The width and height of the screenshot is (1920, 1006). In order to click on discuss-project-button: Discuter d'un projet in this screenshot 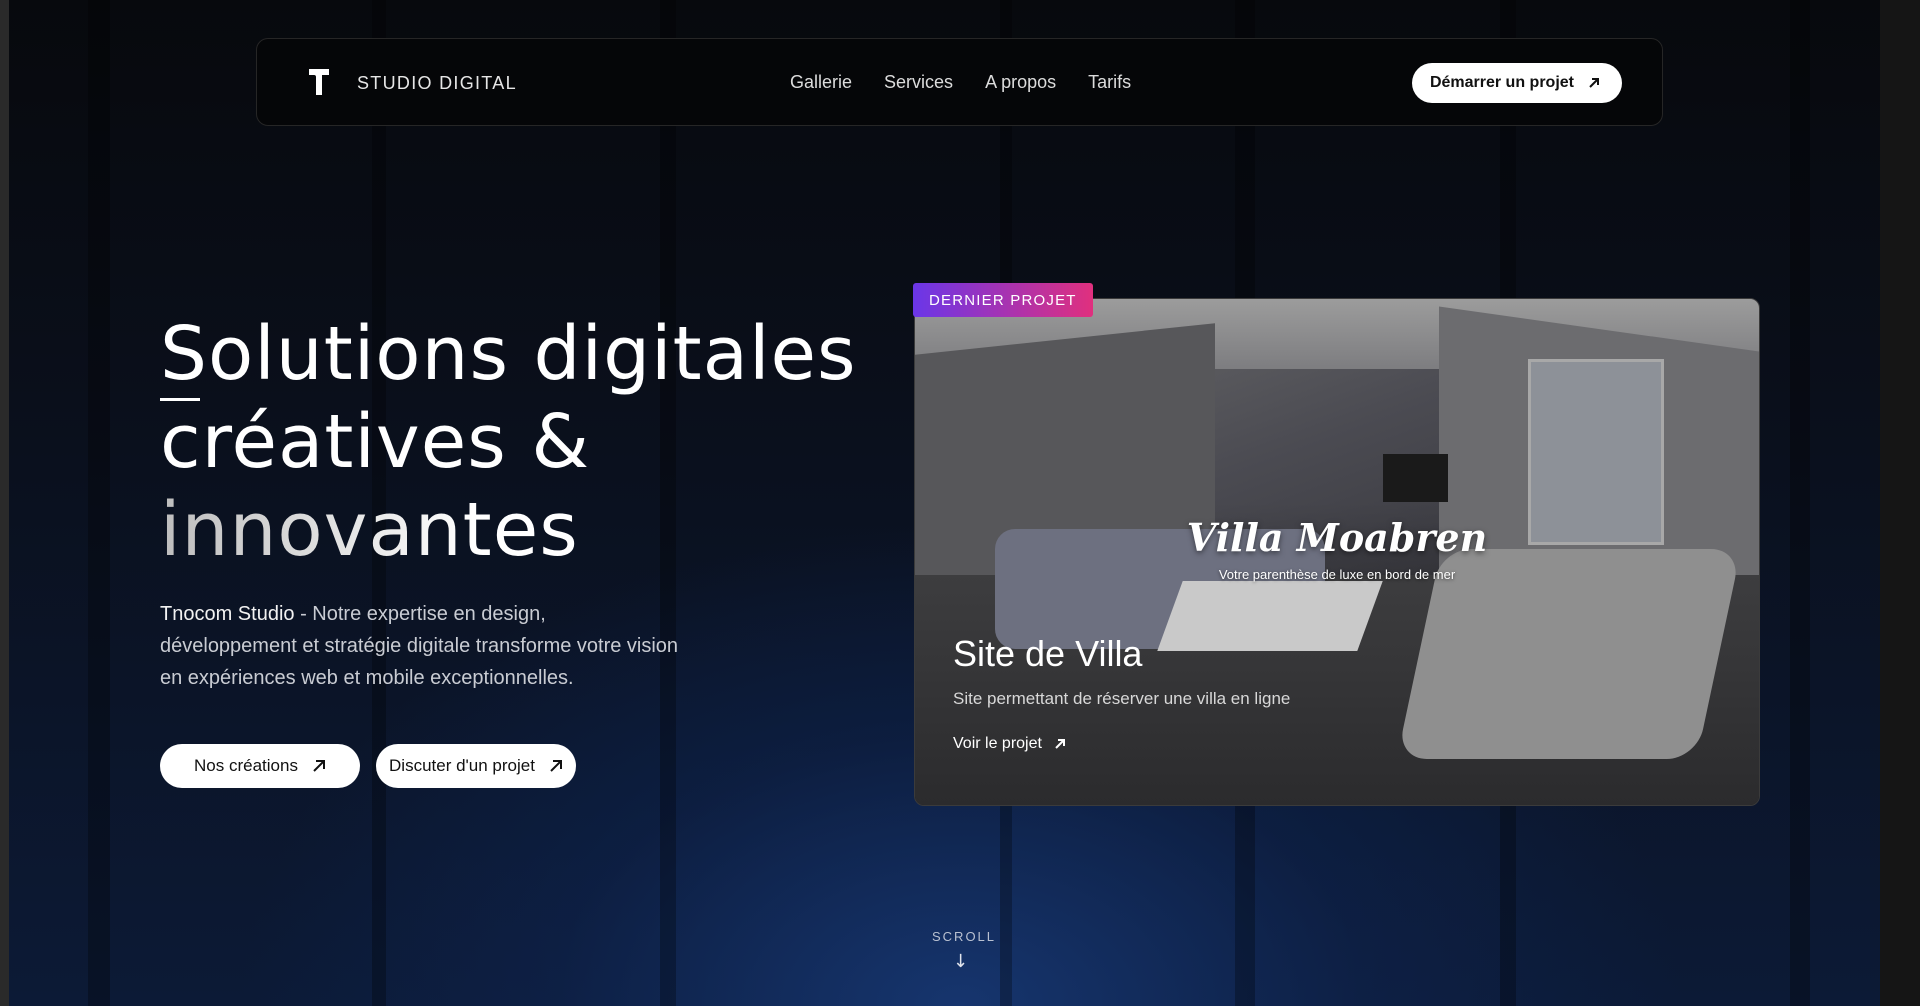, I will do `click(476, 766)`.